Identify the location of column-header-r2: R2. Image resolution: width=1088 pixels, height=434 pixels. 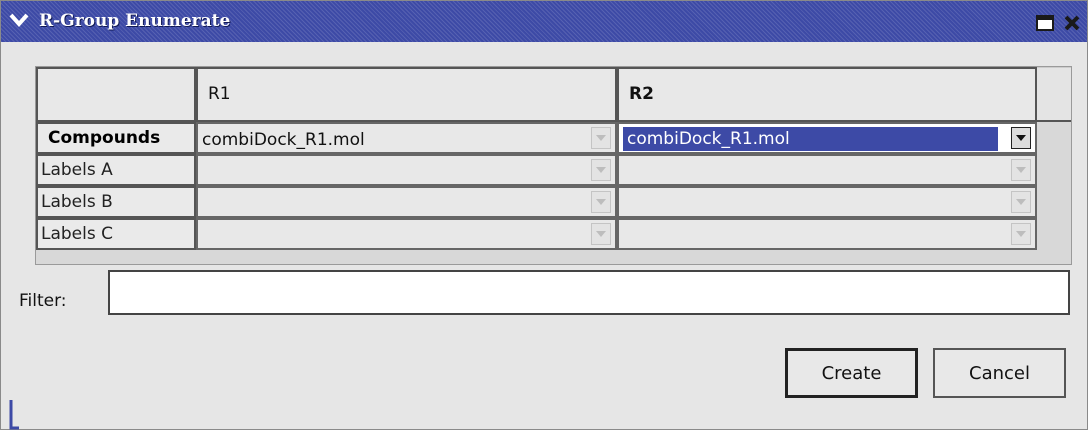
(827, 94).